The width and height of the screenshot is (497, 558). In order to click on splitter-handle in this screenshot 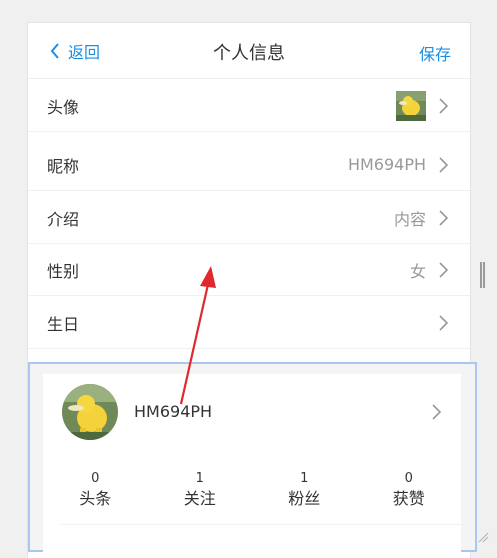, I will do `click(482, 275)`.